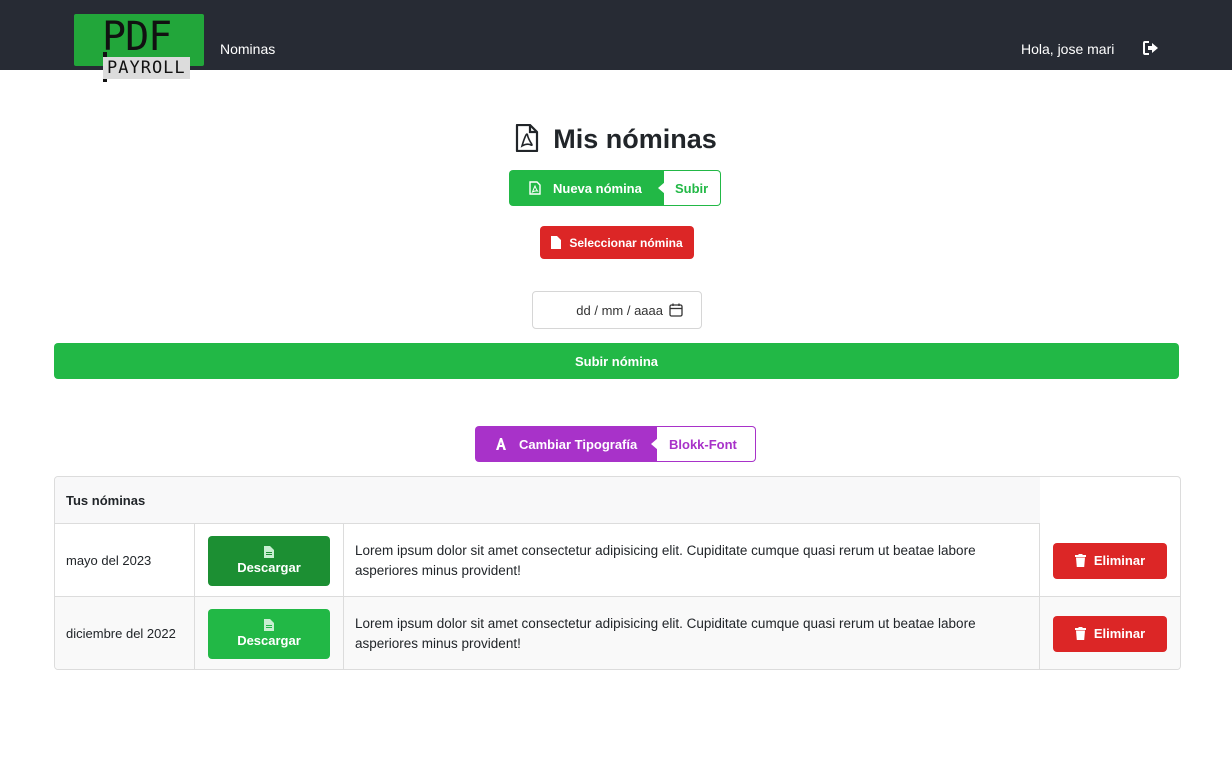  I want to click on page-title-text: Mis nóminas, so click(635, 139).